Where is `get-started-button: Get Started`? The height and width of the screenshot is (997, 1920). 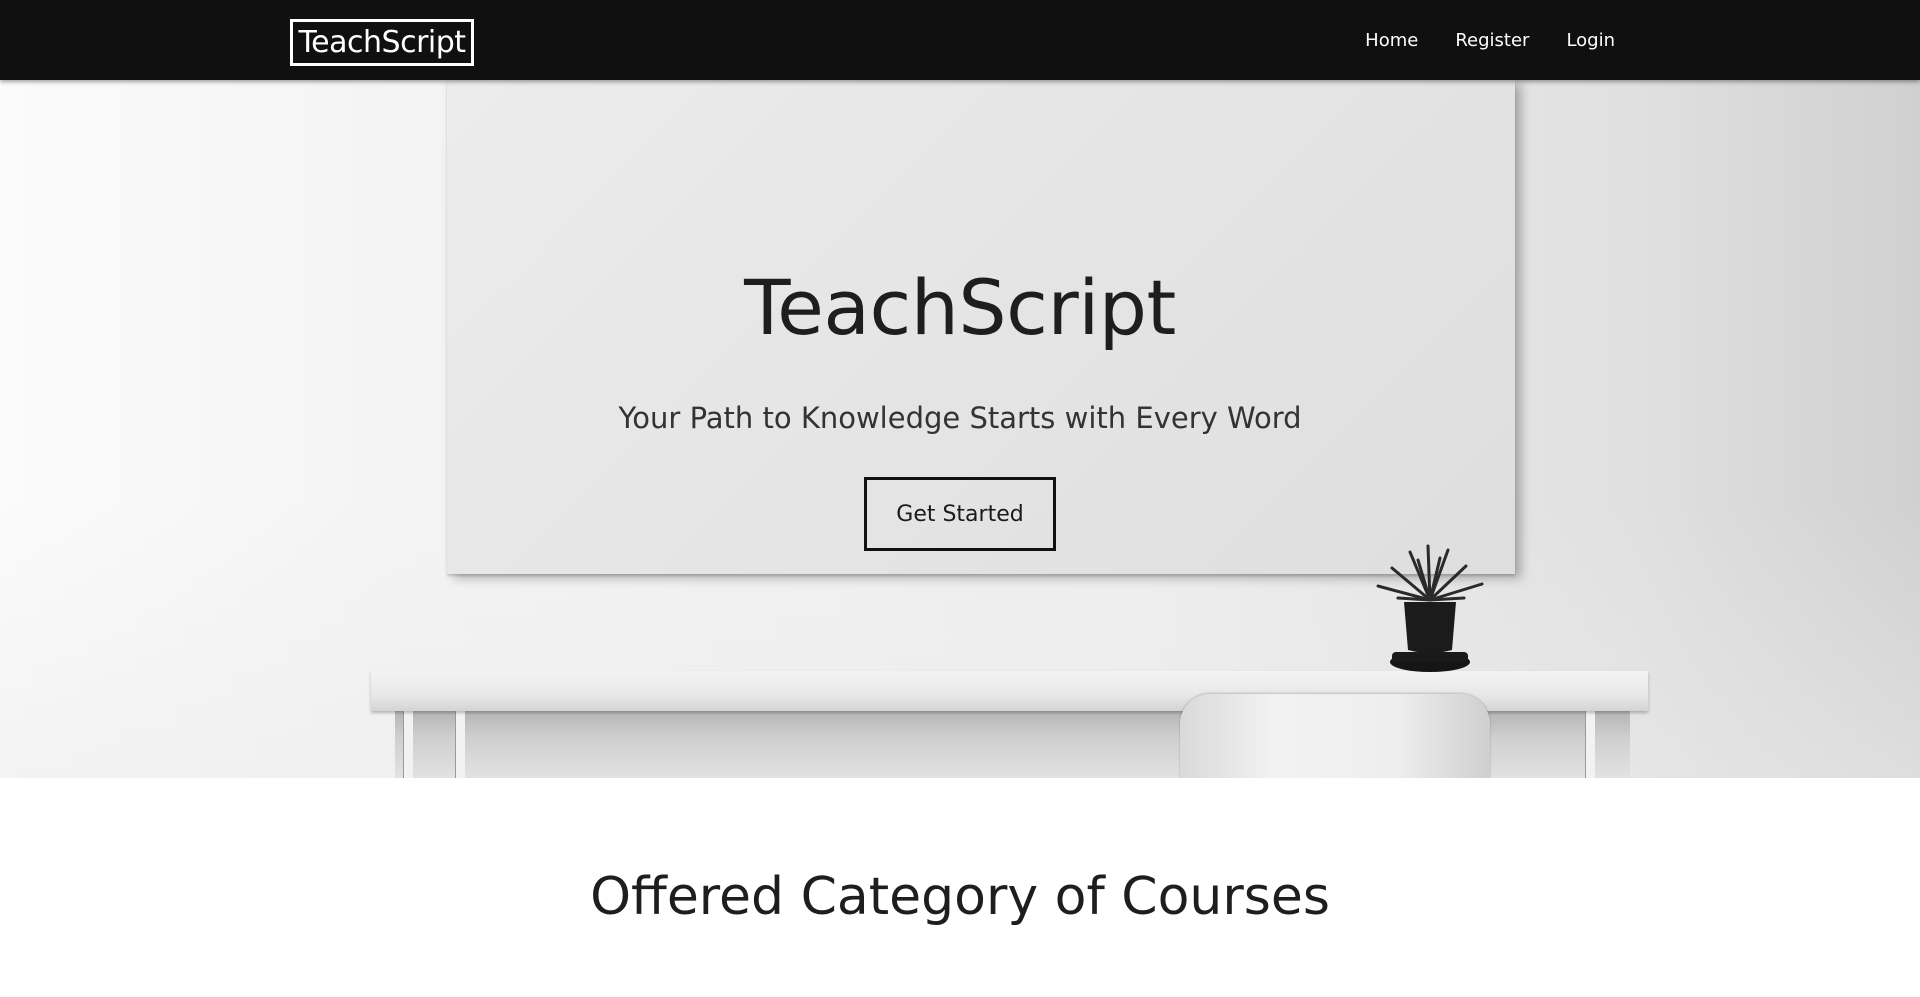 get-started-button: Get Started is located at coordinates (960, 514).